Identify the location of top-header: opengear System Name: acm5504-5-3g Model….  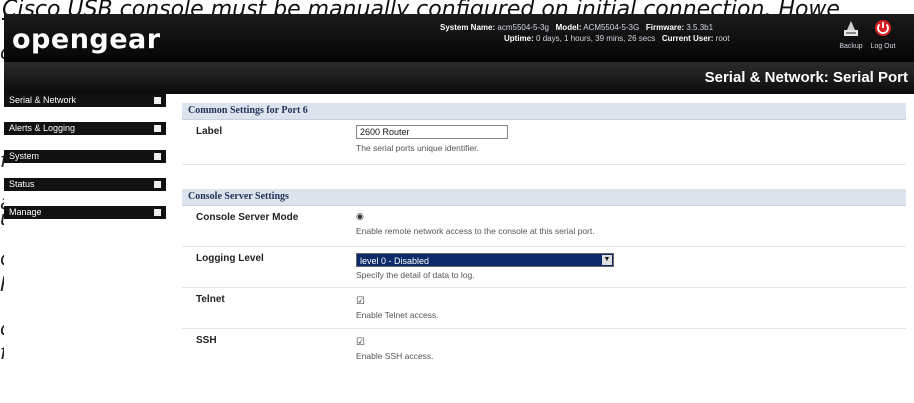
(459, 38).